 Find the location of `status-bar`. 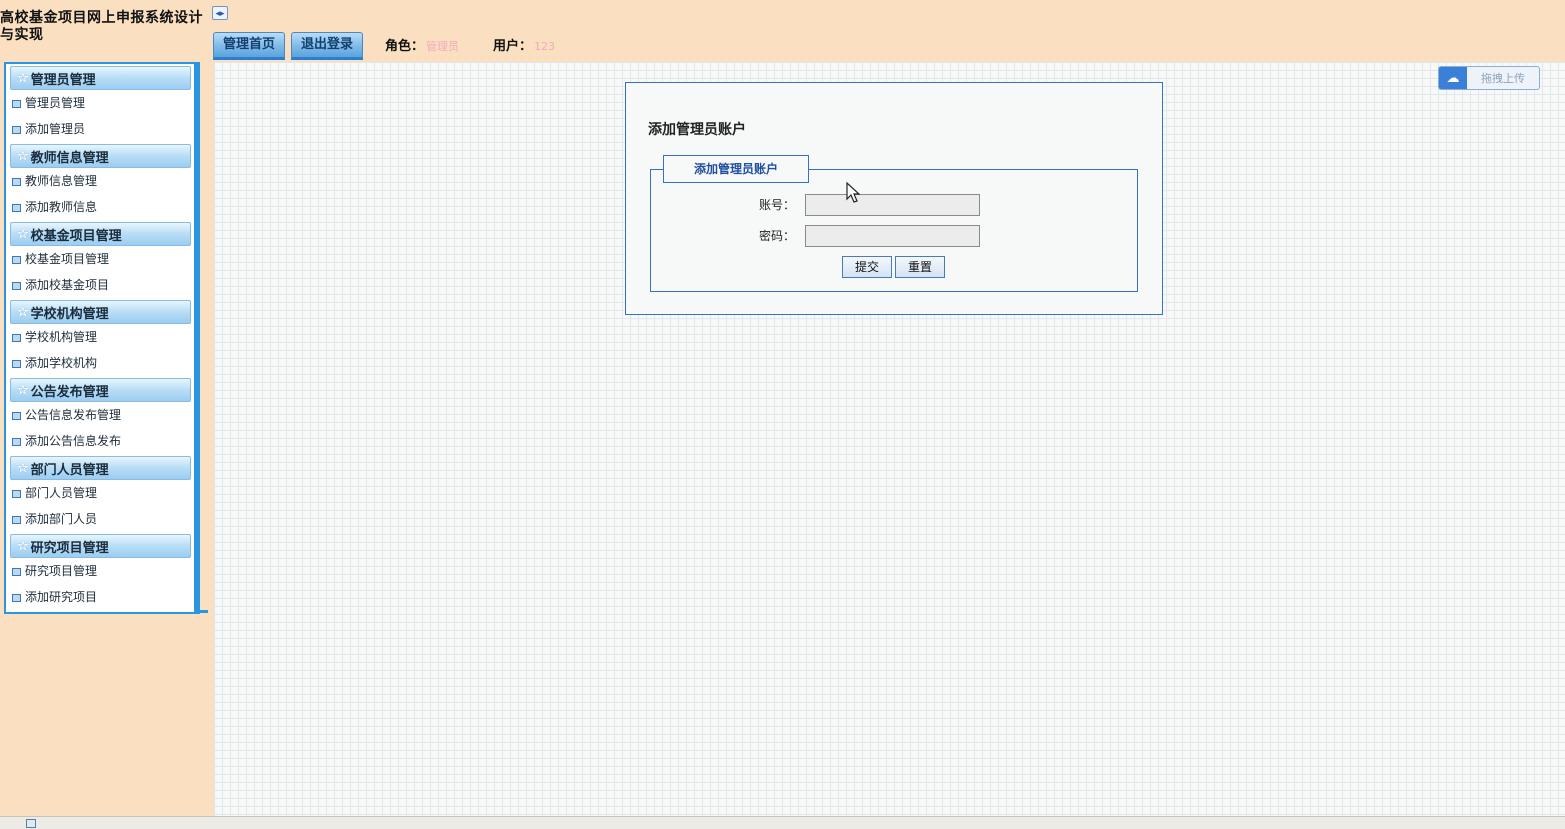

status-bar is located at coordinates (782, 822).